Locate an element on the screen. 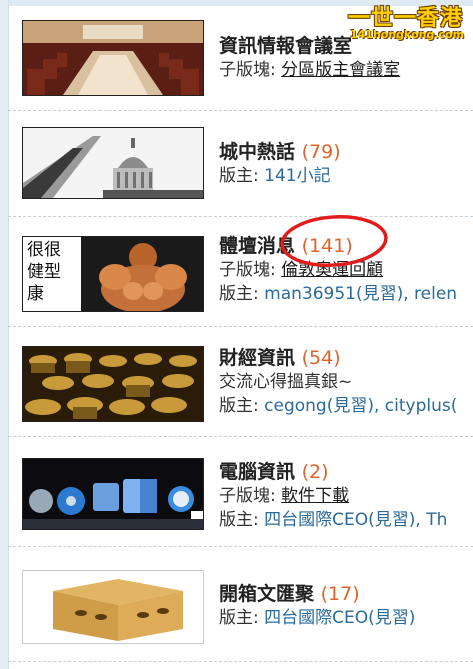  forum-title-link: 城中熱話 is located at coordinates (257, 152).